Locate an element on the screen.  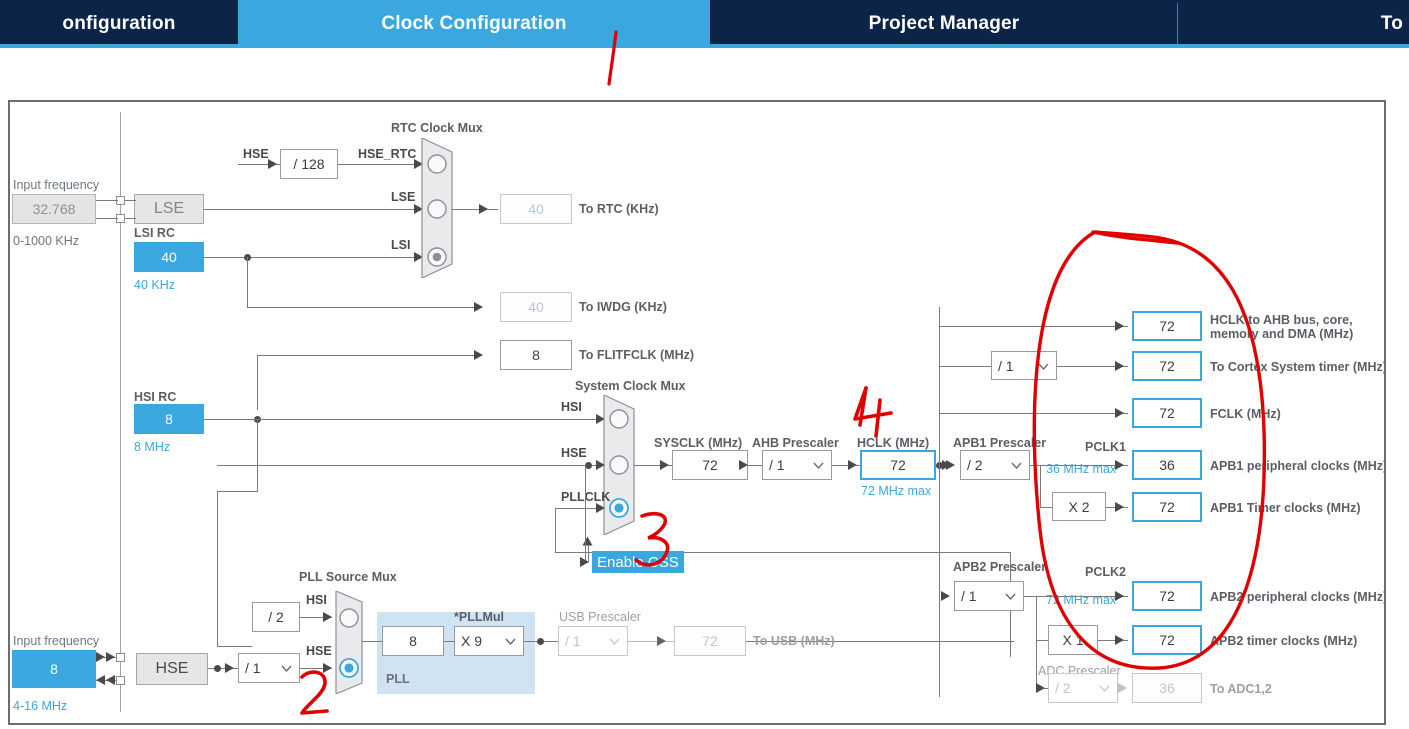
ahb-prescaler-select: / 1 is located at coordinates (797, 465).